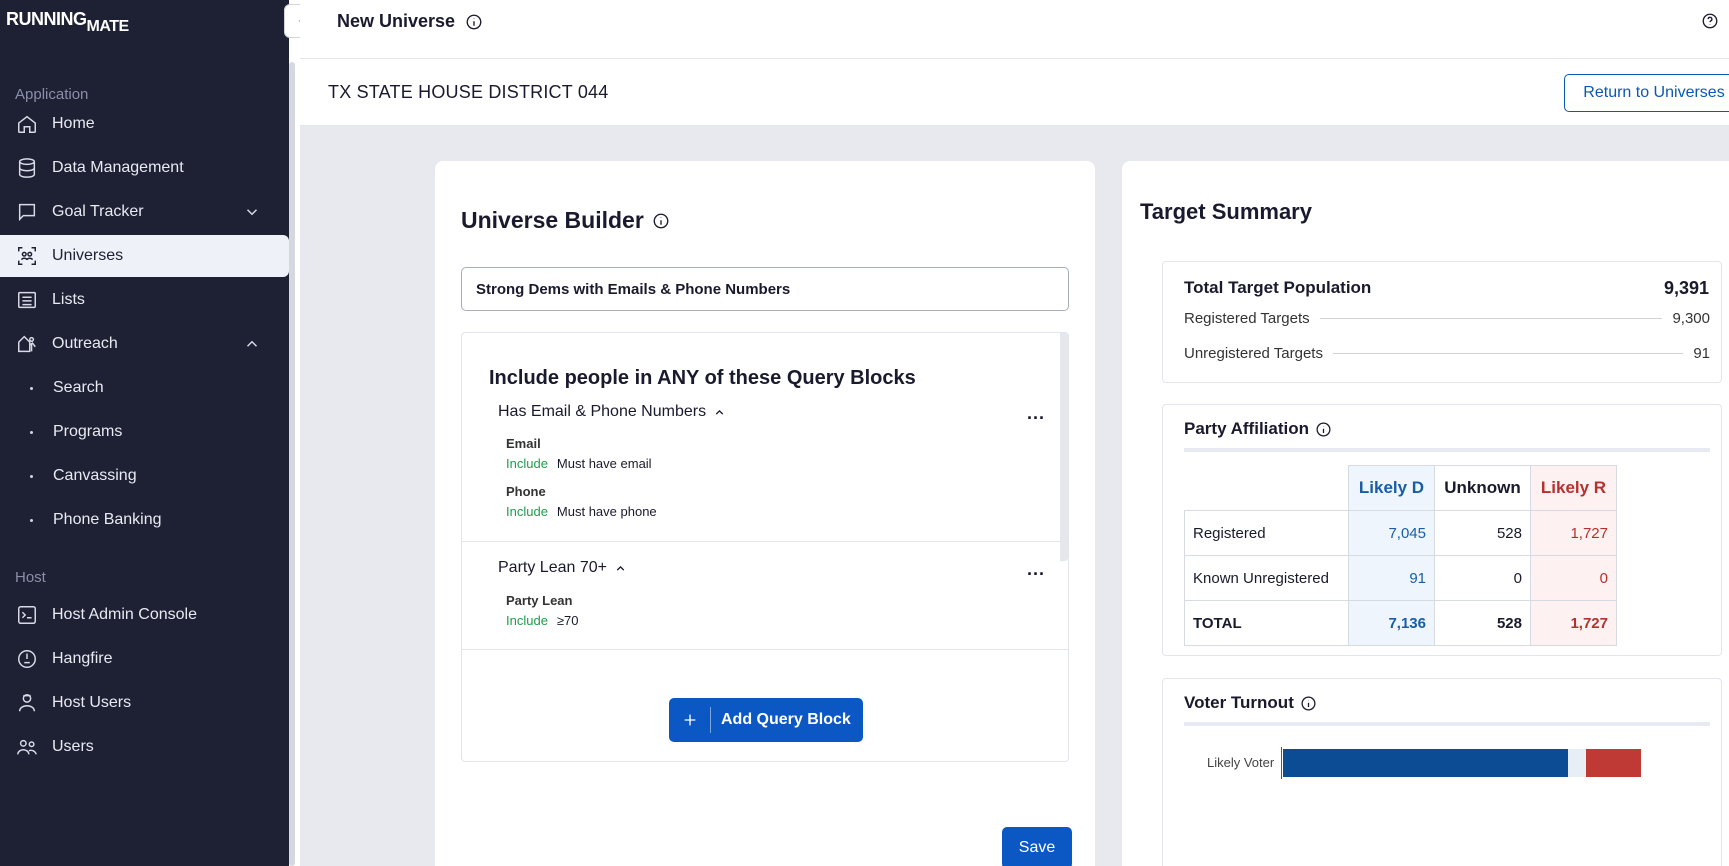  I want to click on chart-axis, so click(1281, 763).